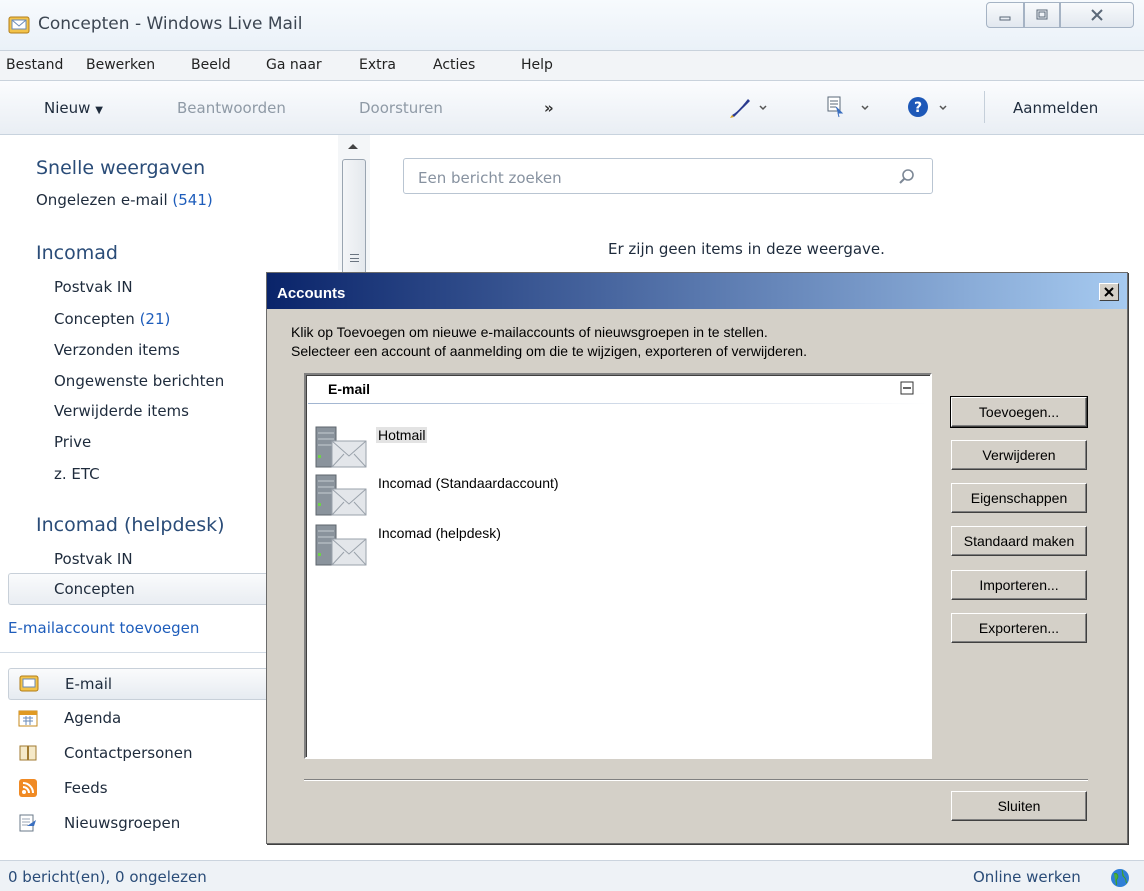  What do you see at coordinates (354, 219) in the screenshot?
I see `scroll-thumb` at bounding box center [354, 219].